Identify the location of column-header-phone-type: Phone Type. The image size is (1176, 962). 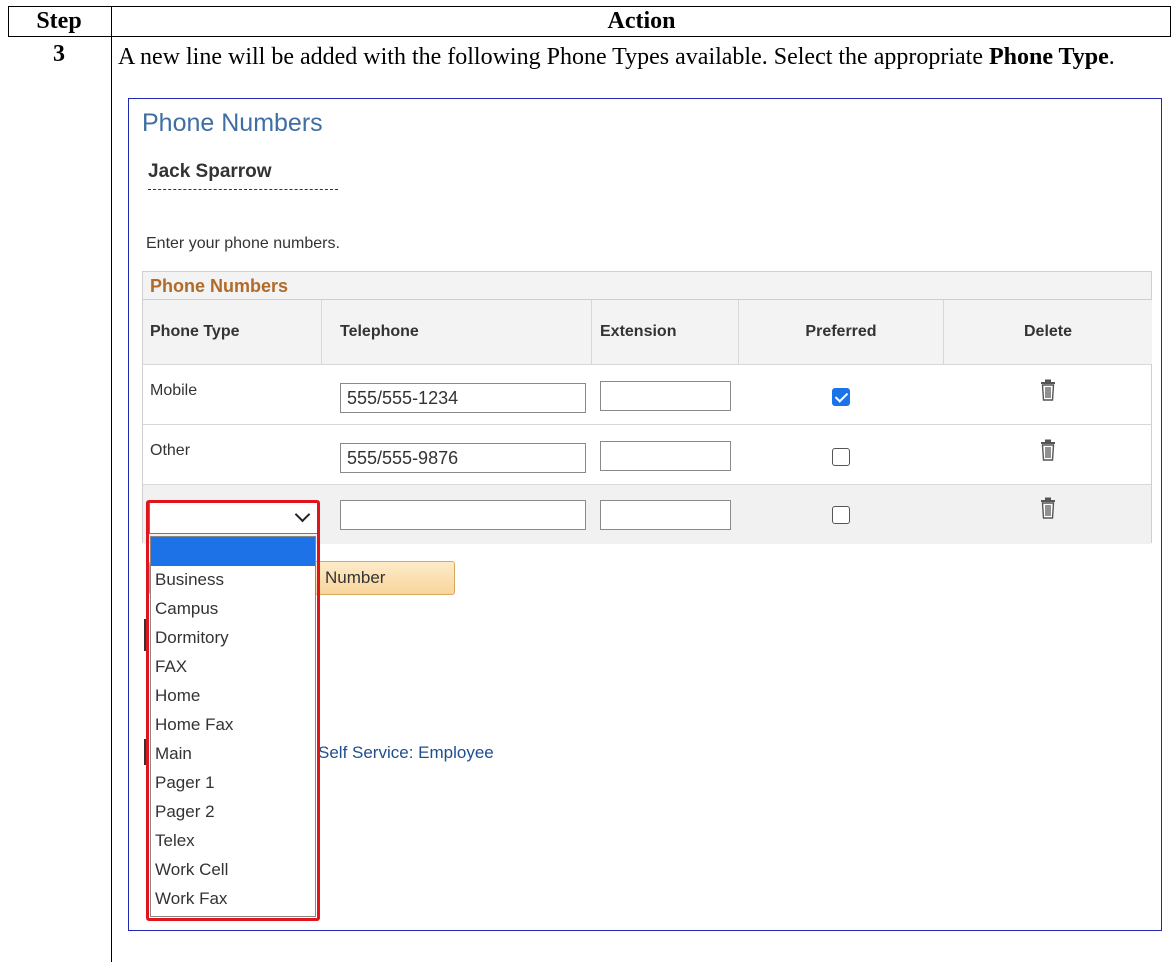
(232, 332).